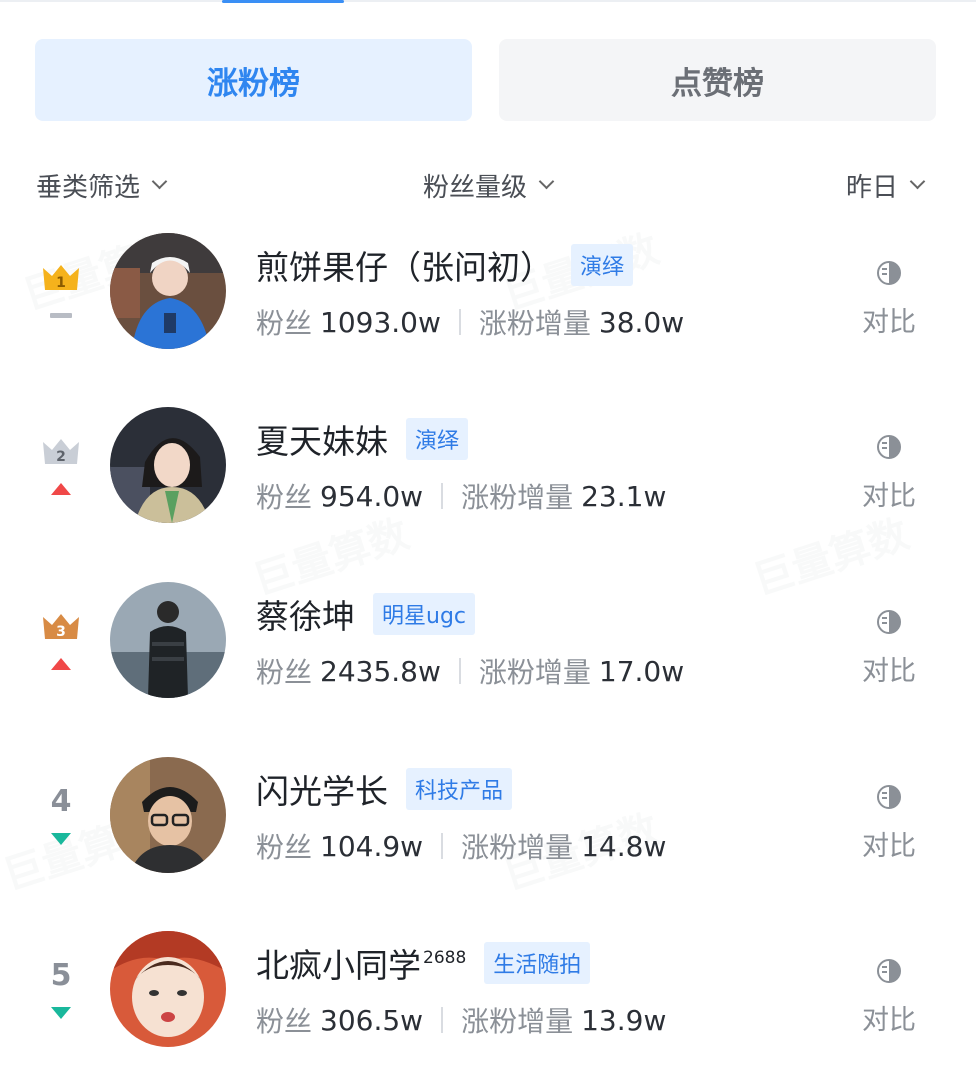  What do you see at coordinates (322, 439) in the screenshot?
I see `creator-name: 夏天妹妹` at bounding box center [322, 439].